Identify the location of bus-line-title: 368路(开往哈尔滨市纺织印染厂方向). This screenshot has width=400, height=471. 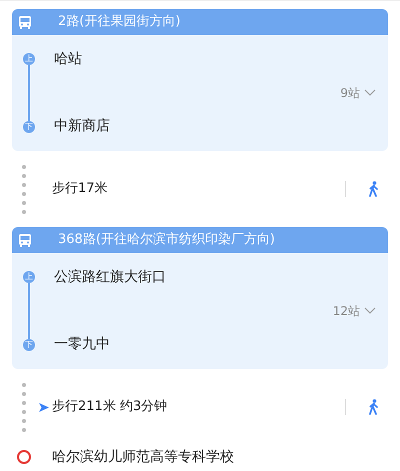
(166, 240).